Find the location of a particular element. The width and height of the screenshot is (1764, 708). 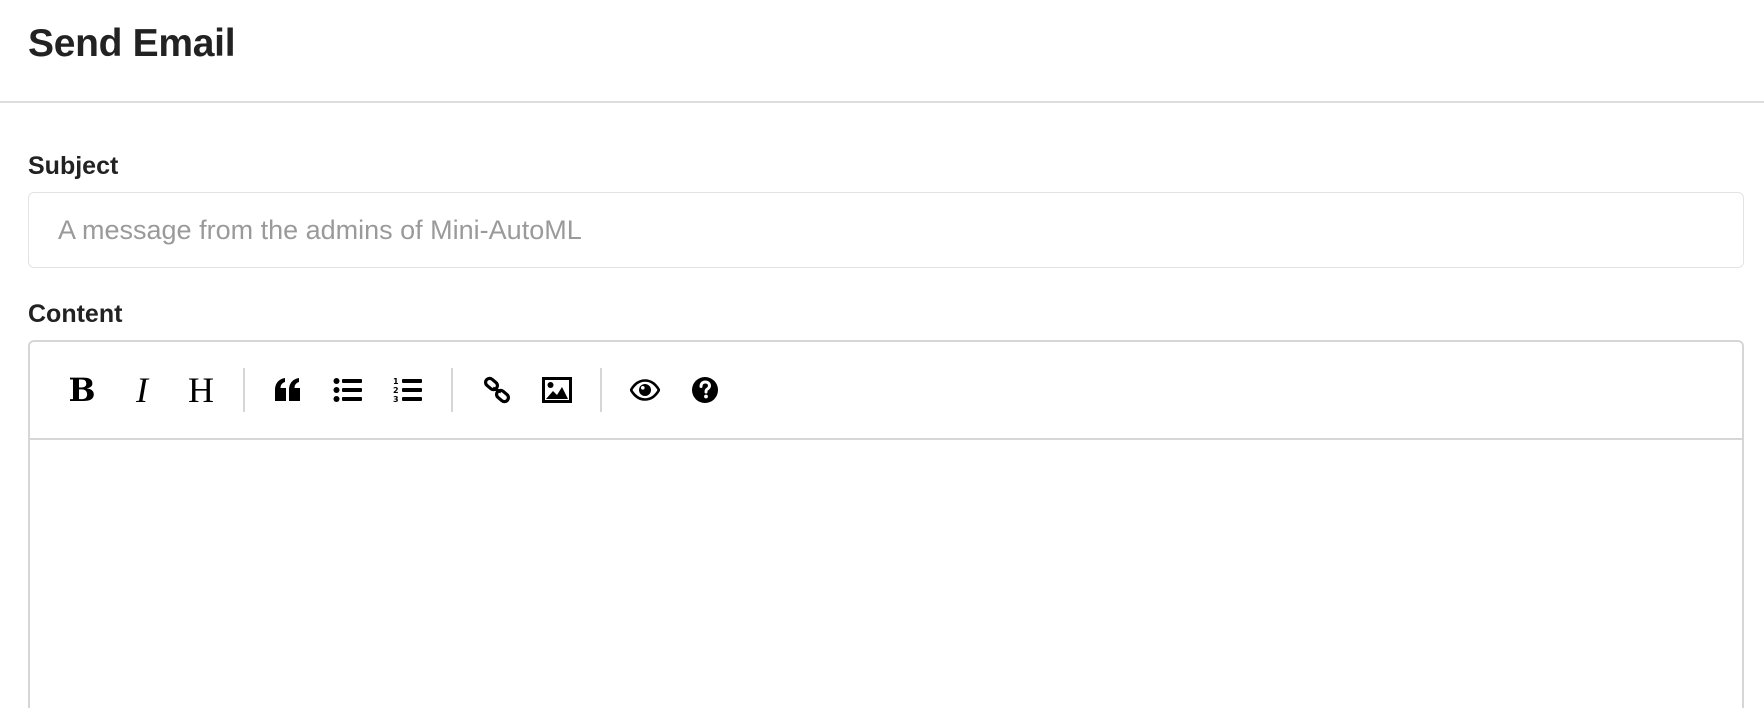

help-button is located at coordinates (705, 390).